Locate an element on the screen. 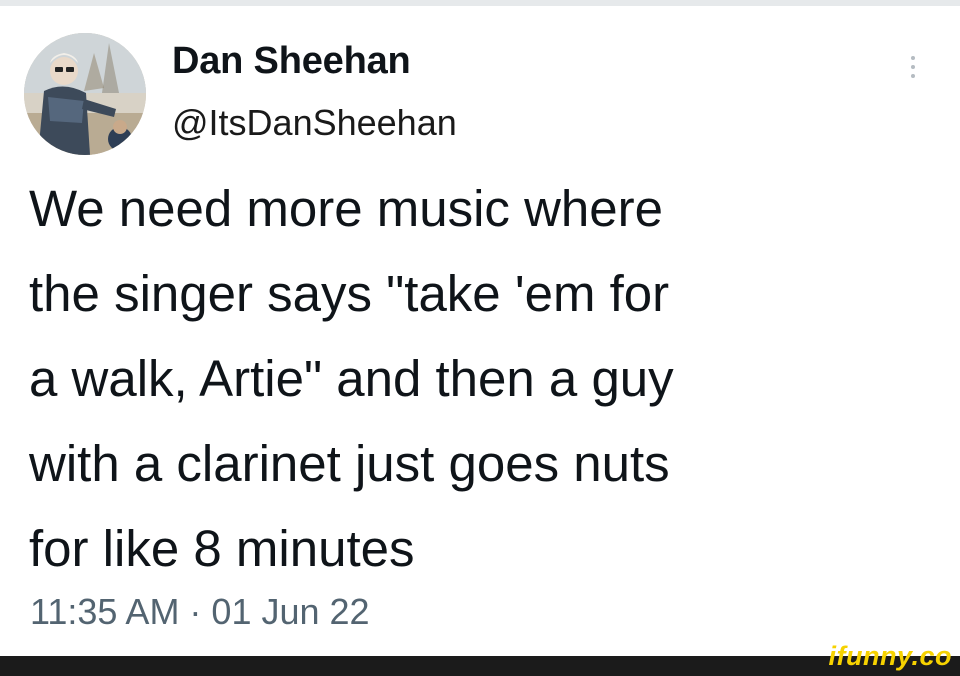  author-display-name: Dan Sheehan is located at coordinates (291, 61).